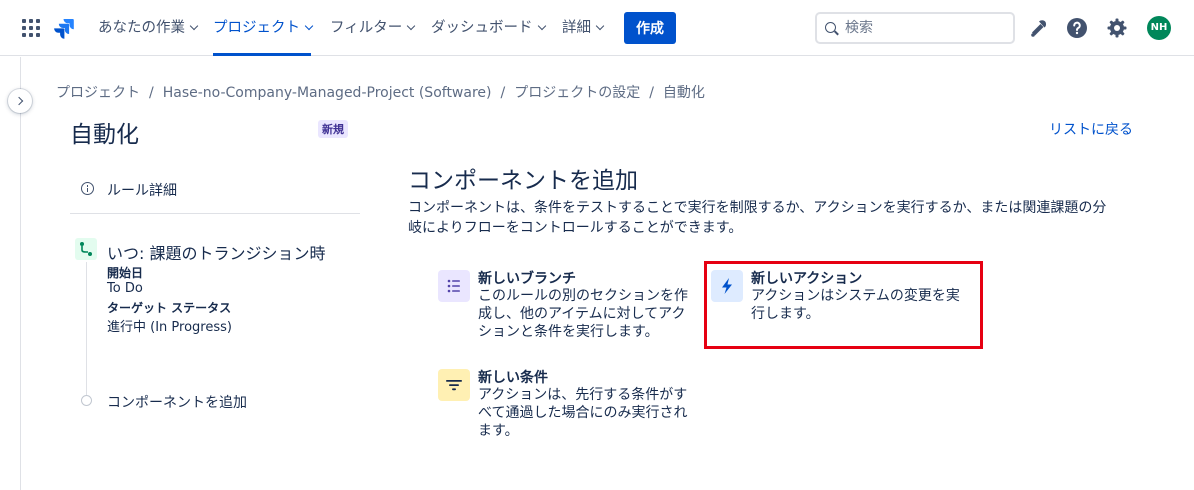 Image resolution: width=1194 pixels, height=490 pixels. Describe the element at coordinates (142, 190) in the screenshot. I see `rule-details-item: ルール詳細` at that location.